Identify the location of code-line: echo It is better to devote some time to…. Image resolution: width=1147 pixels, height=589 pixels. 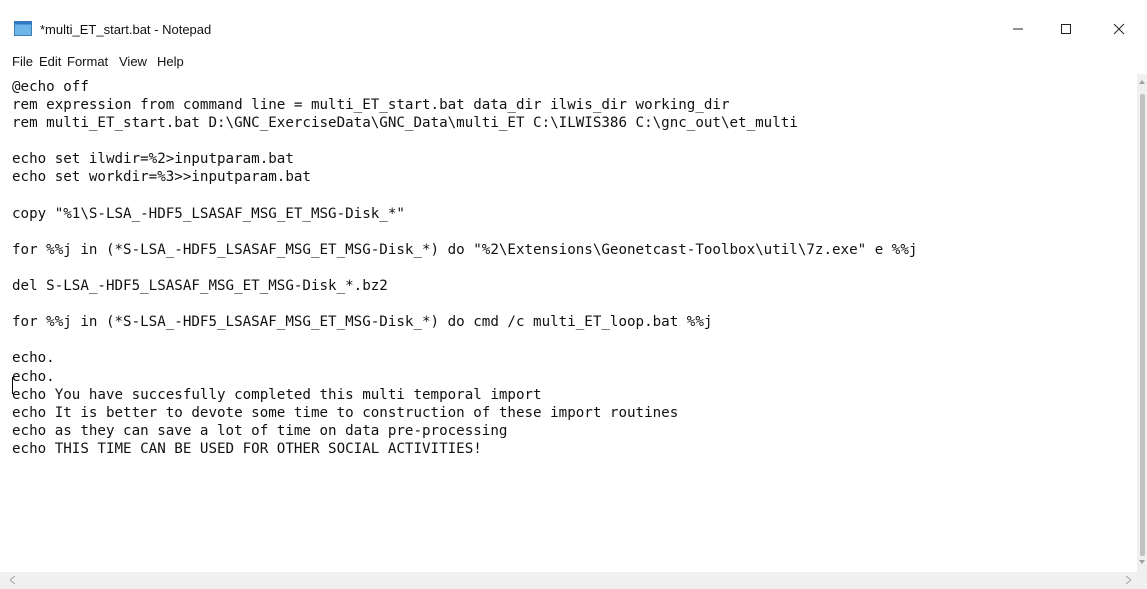
(345, 412).